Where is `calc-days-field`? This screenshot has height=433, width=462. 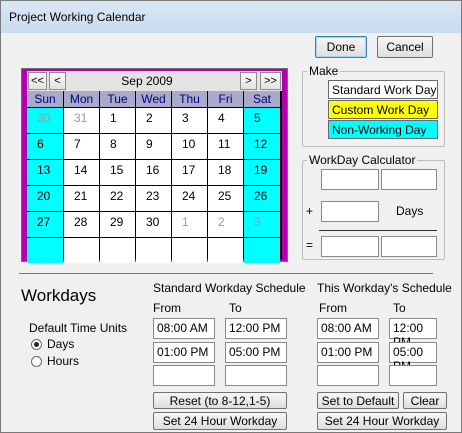 calc-days-field is located at coordinates (350, 211).